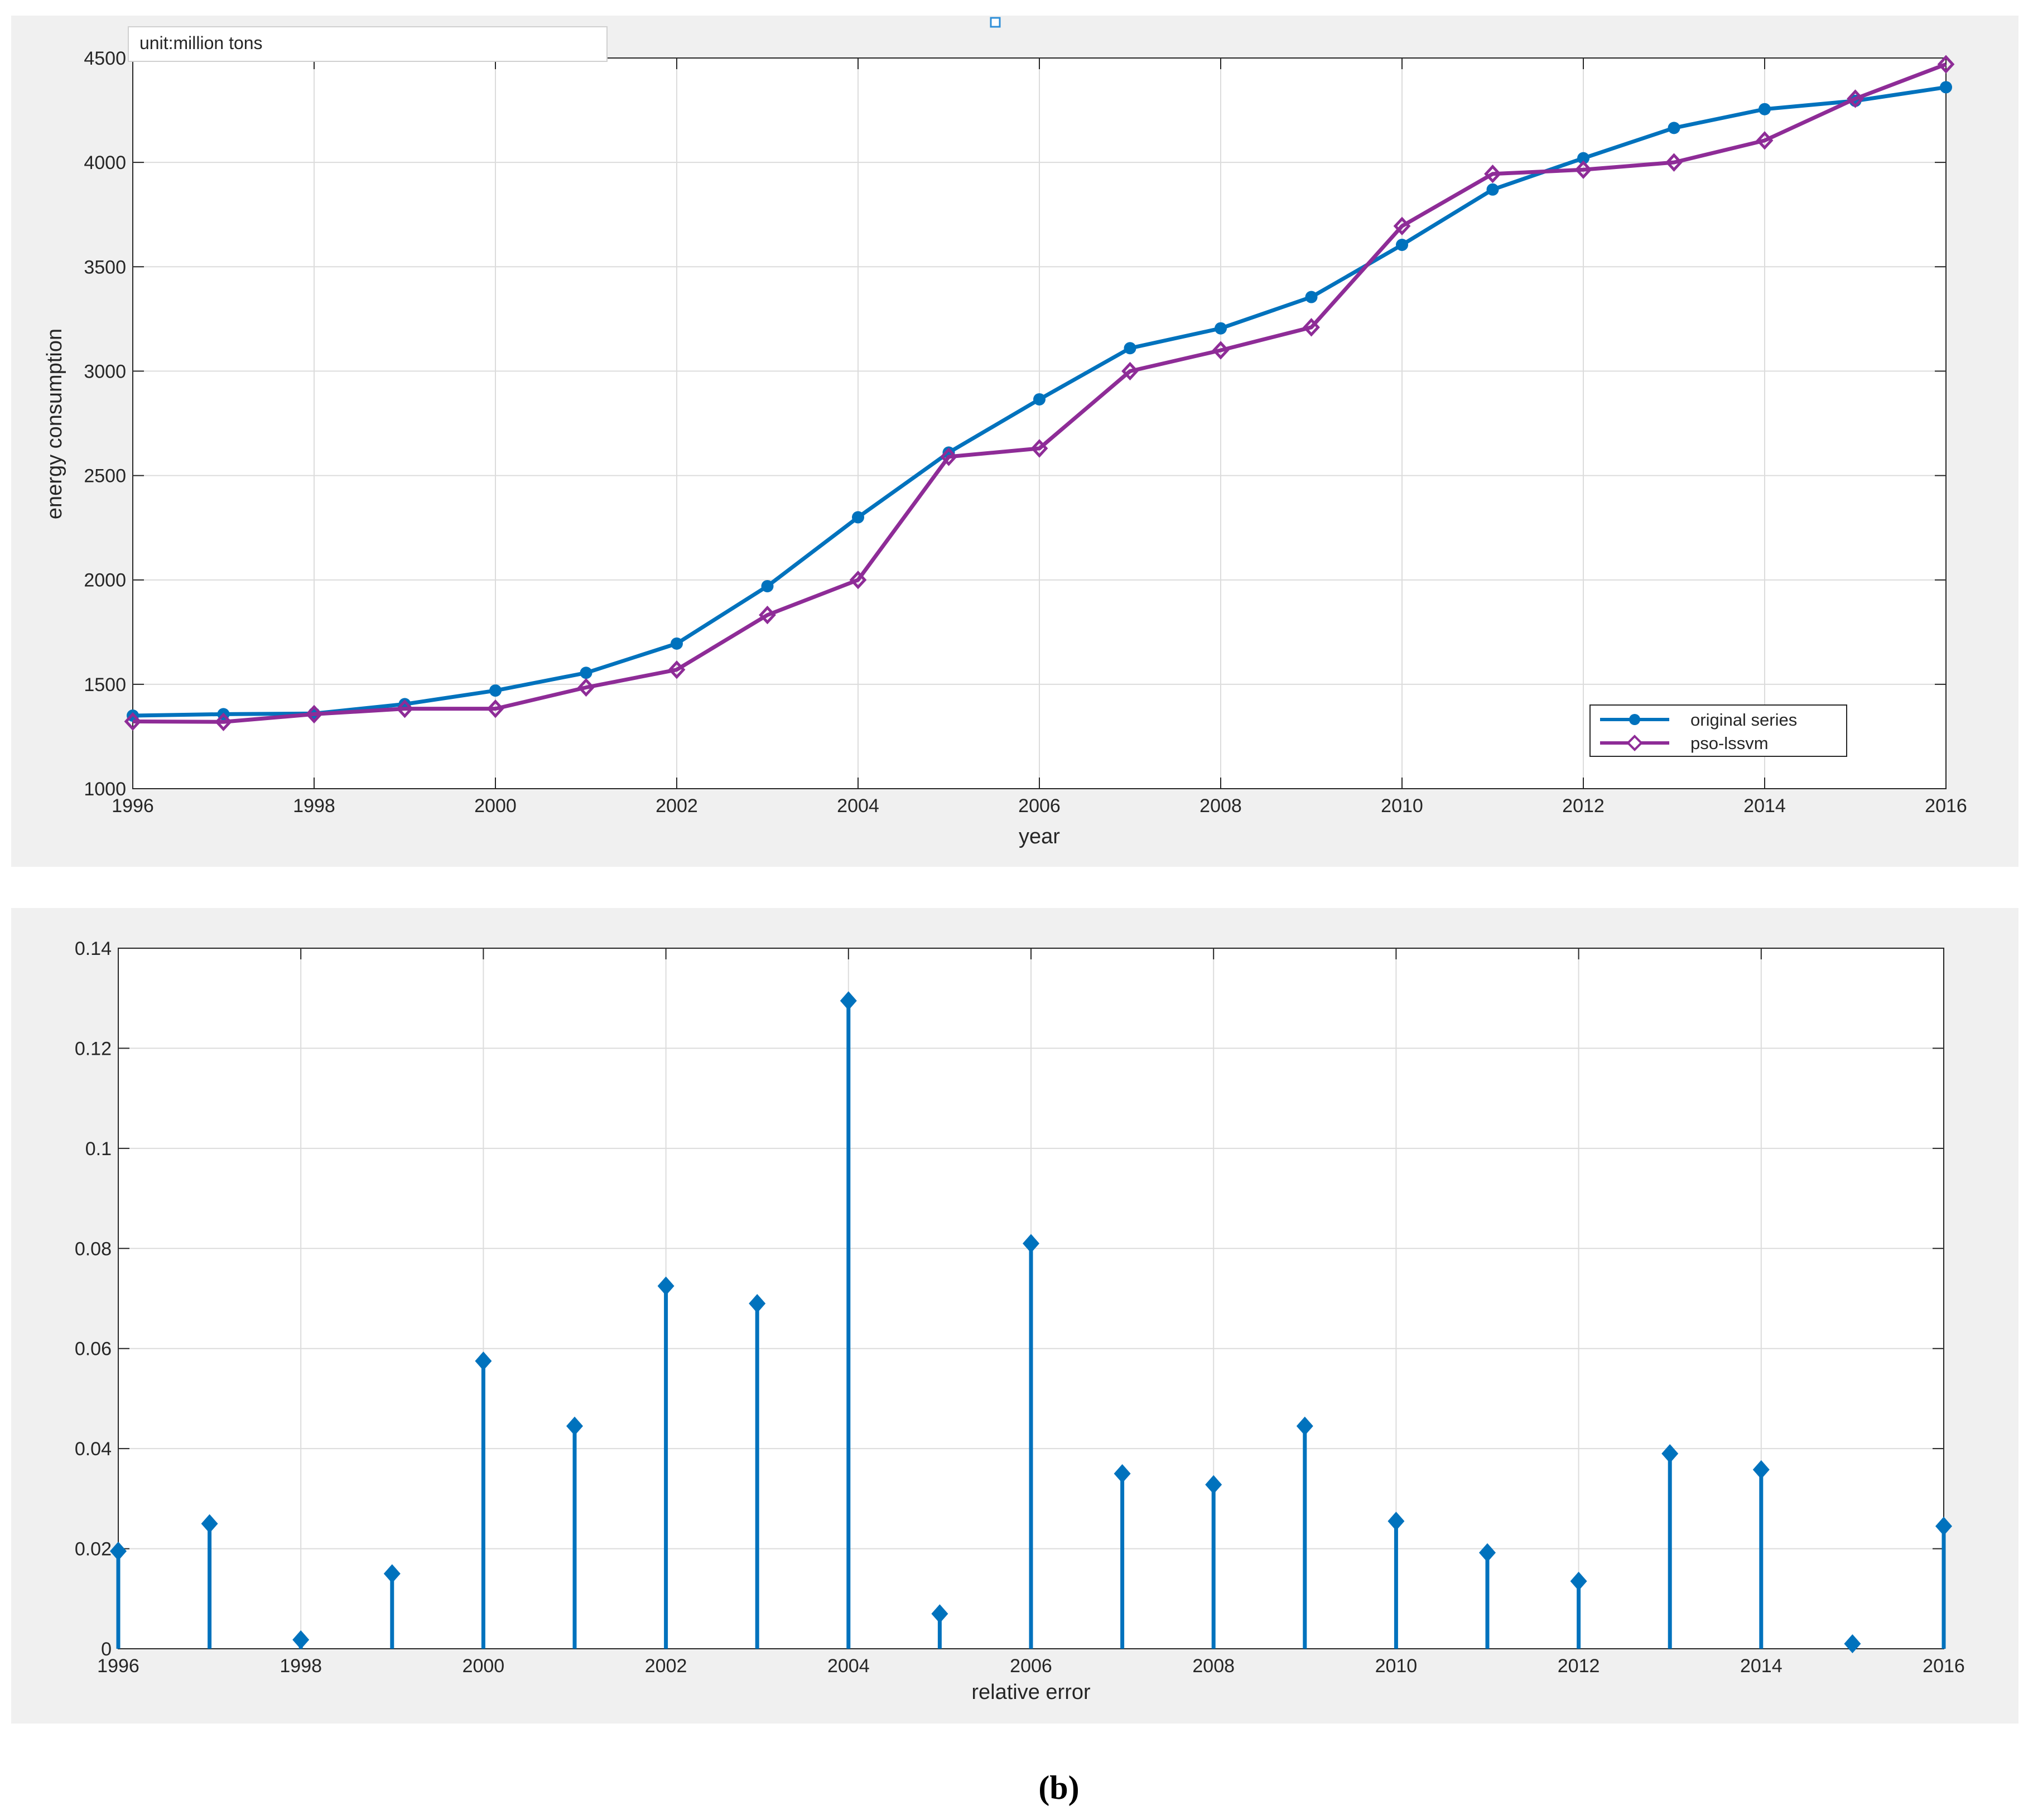  I want to click on x-axis-label-top: year, so click(1040, 836).